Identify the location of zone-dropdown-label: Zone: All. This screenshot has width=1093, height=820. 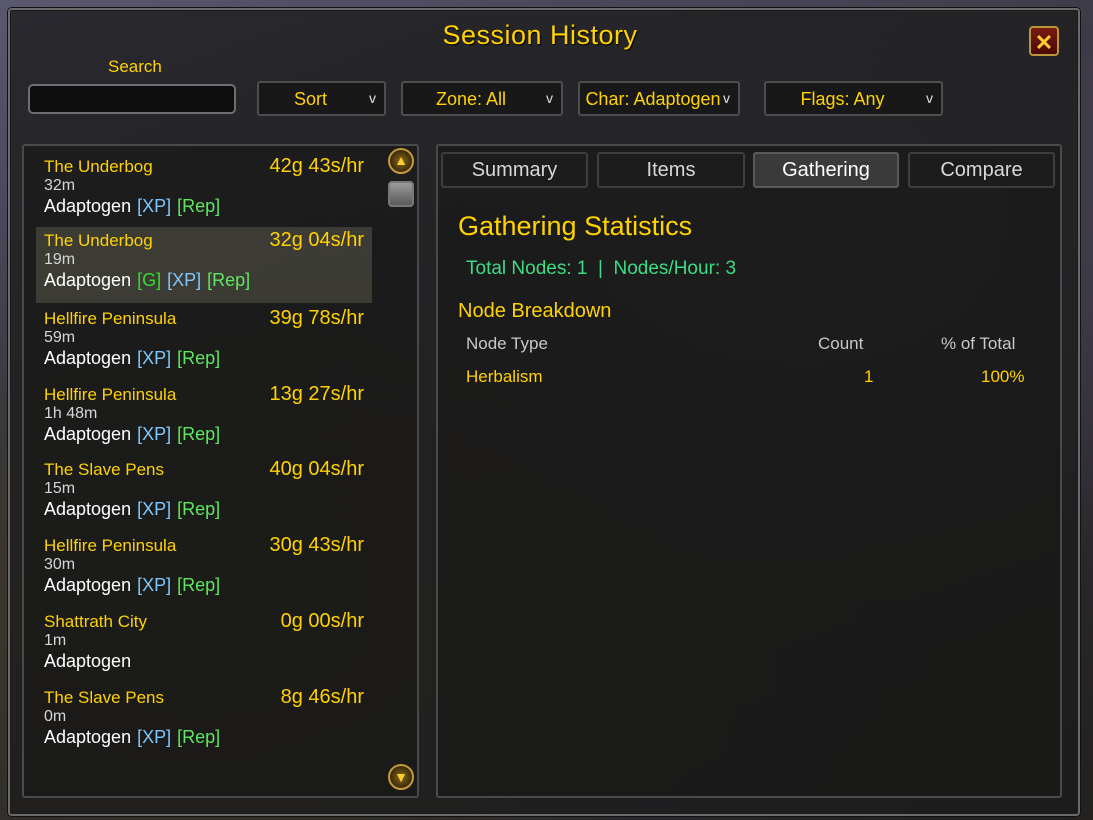
(471, 99).